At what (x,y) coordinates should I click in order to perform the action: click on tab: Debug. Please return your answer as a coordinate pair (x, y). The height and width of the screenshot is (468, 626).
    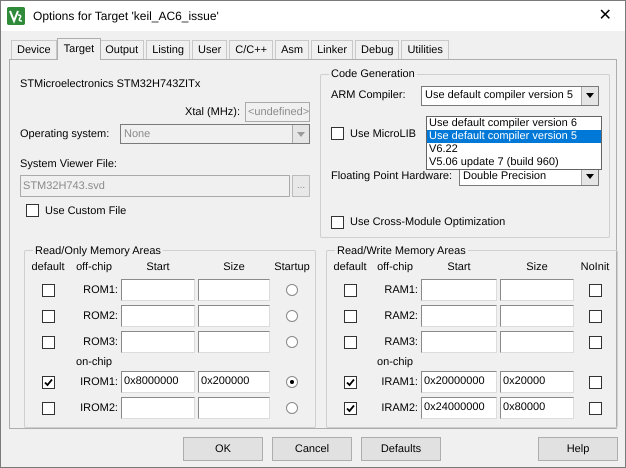
    Looking at the image, I should click on (377, 49).